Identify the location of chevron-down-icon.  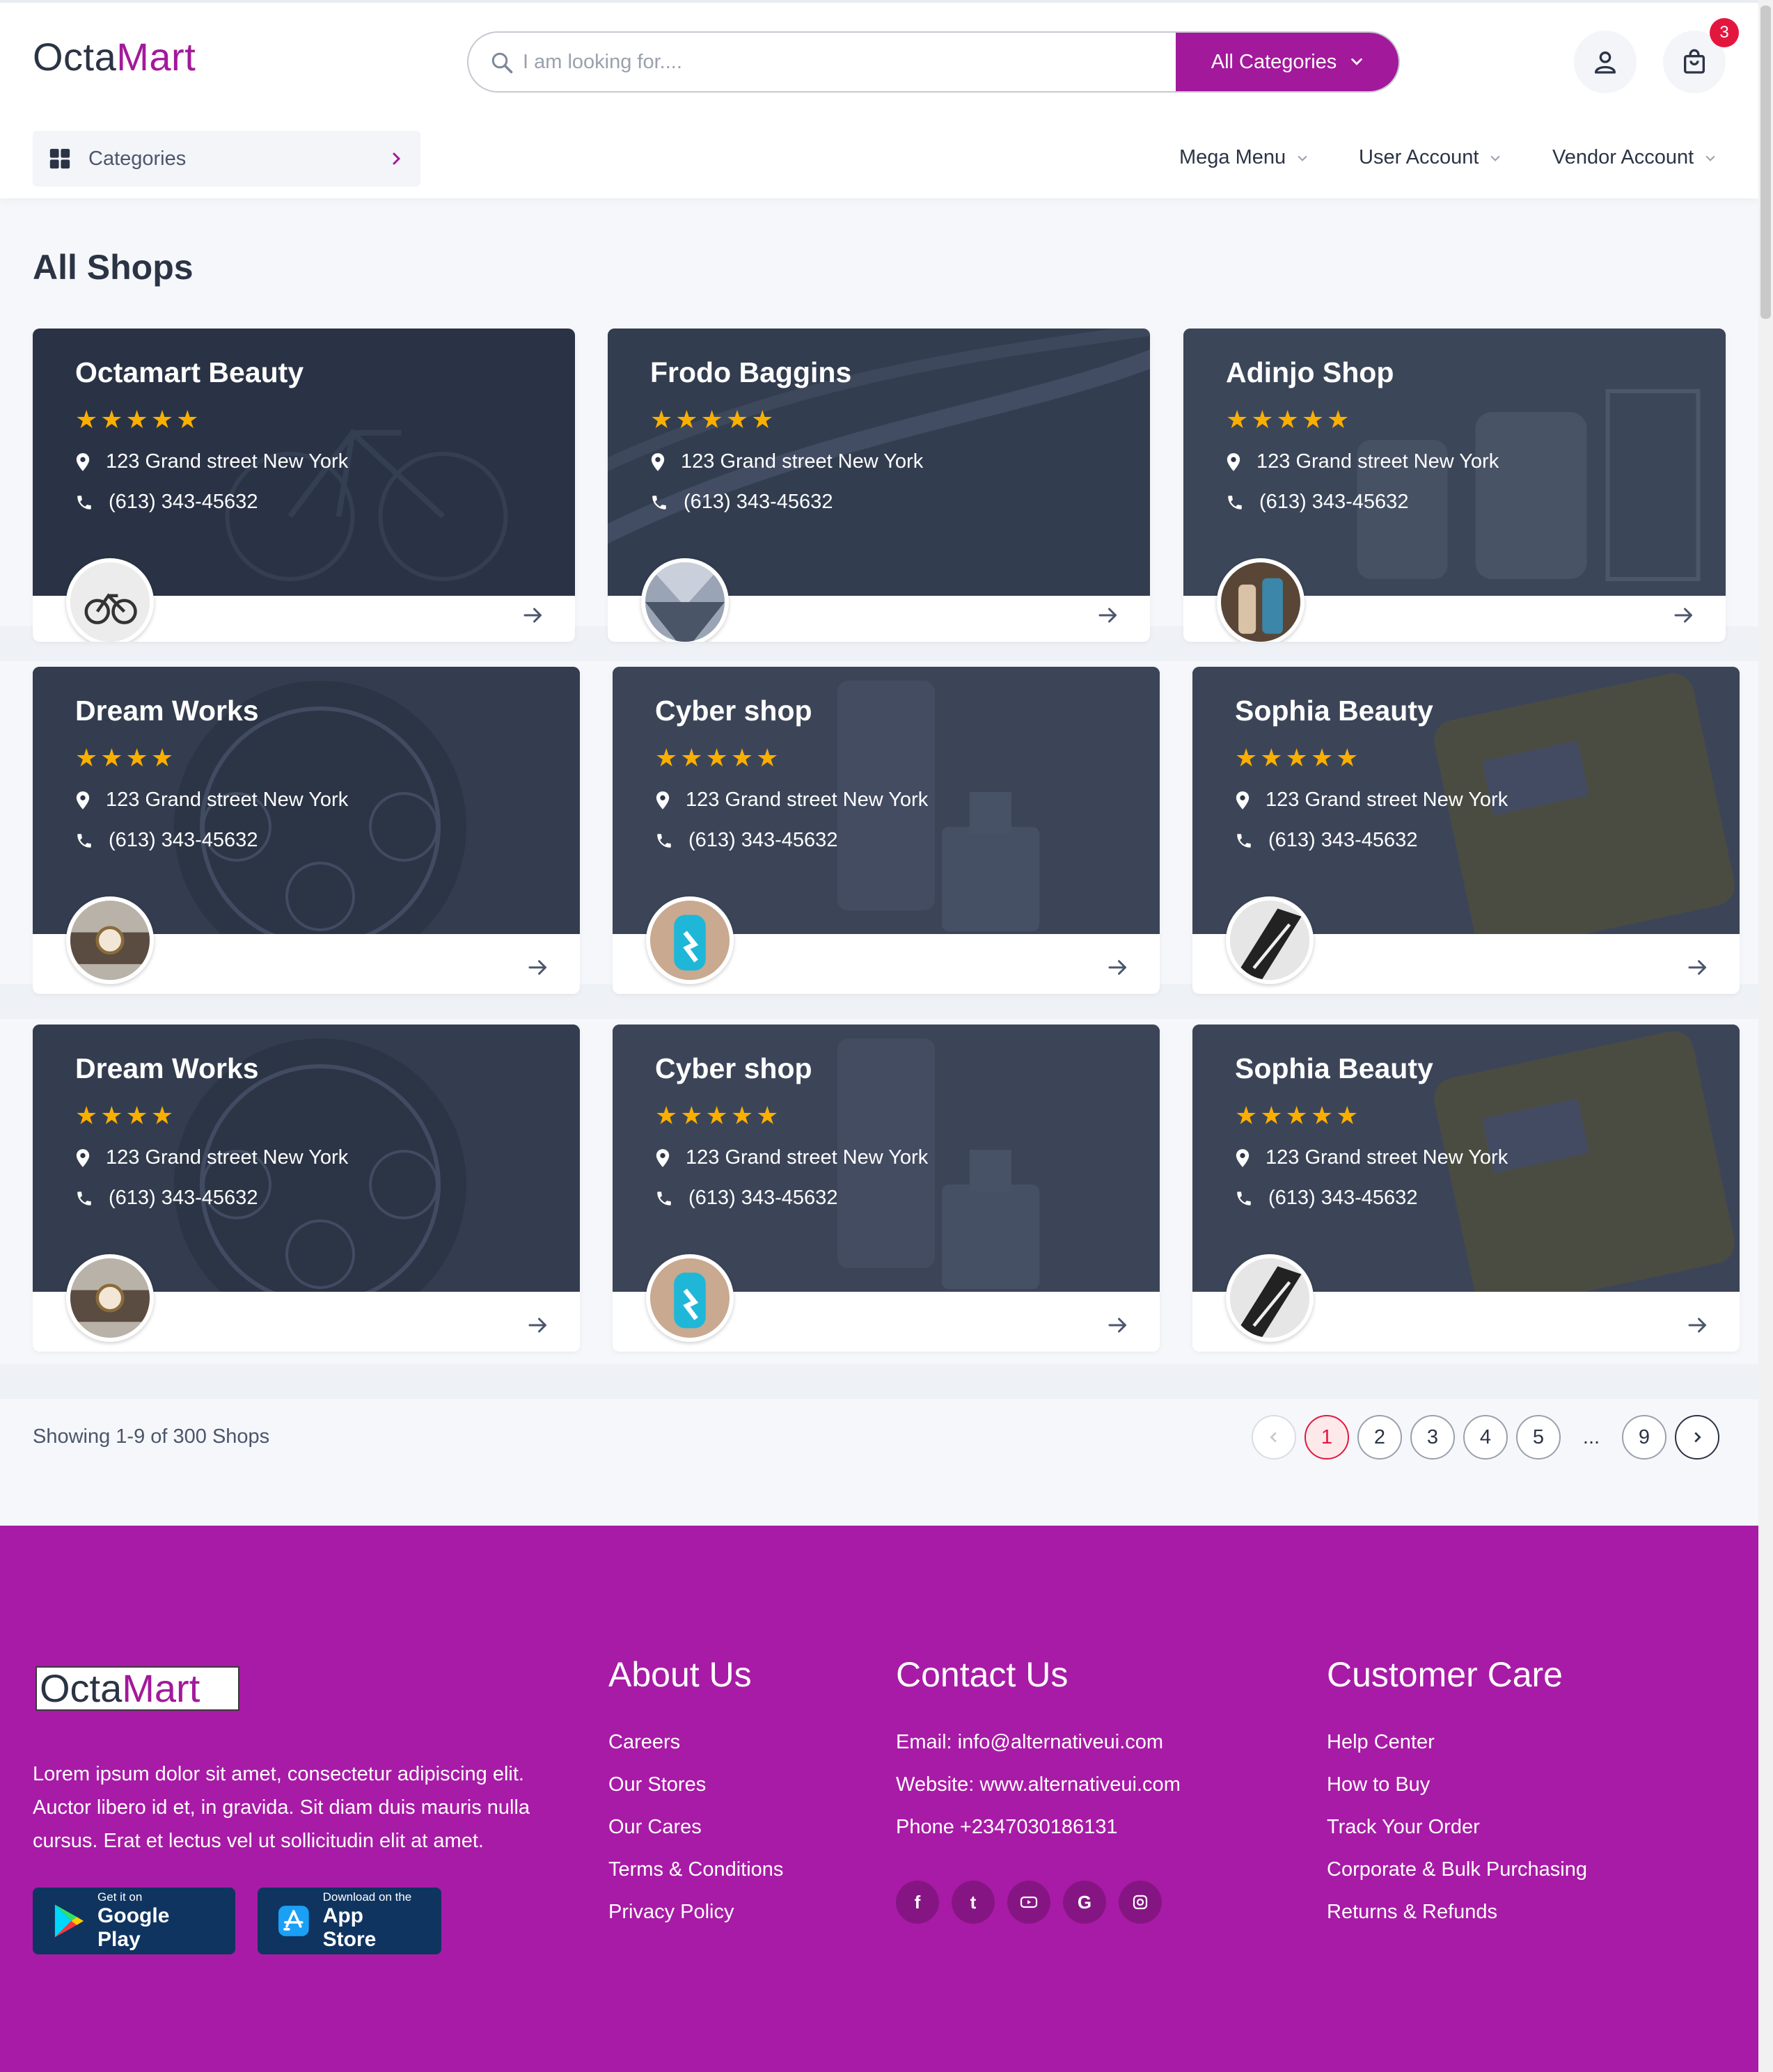
(1302, 158).